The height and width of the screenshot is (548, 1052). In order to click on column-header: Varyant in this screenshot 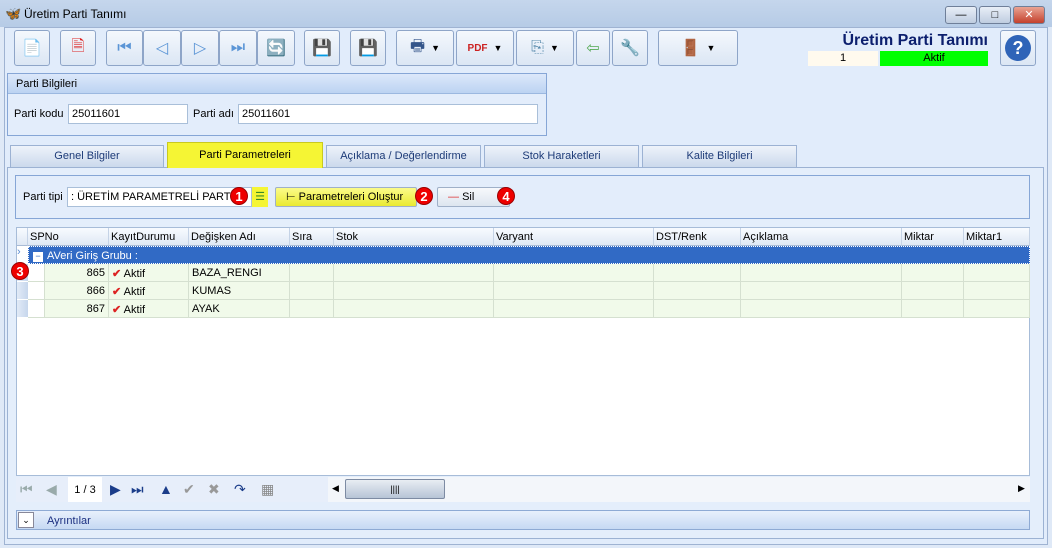, I will do `click(574, 237)`.